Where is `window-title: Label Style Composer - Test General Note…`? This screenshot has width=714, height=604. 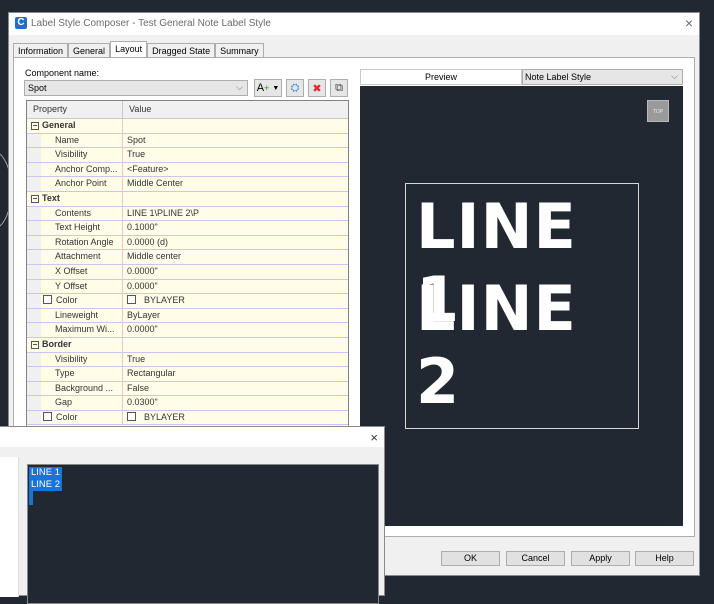 window-title: Label Style Composer - Test General Note… is located at coordinates (151, 23).